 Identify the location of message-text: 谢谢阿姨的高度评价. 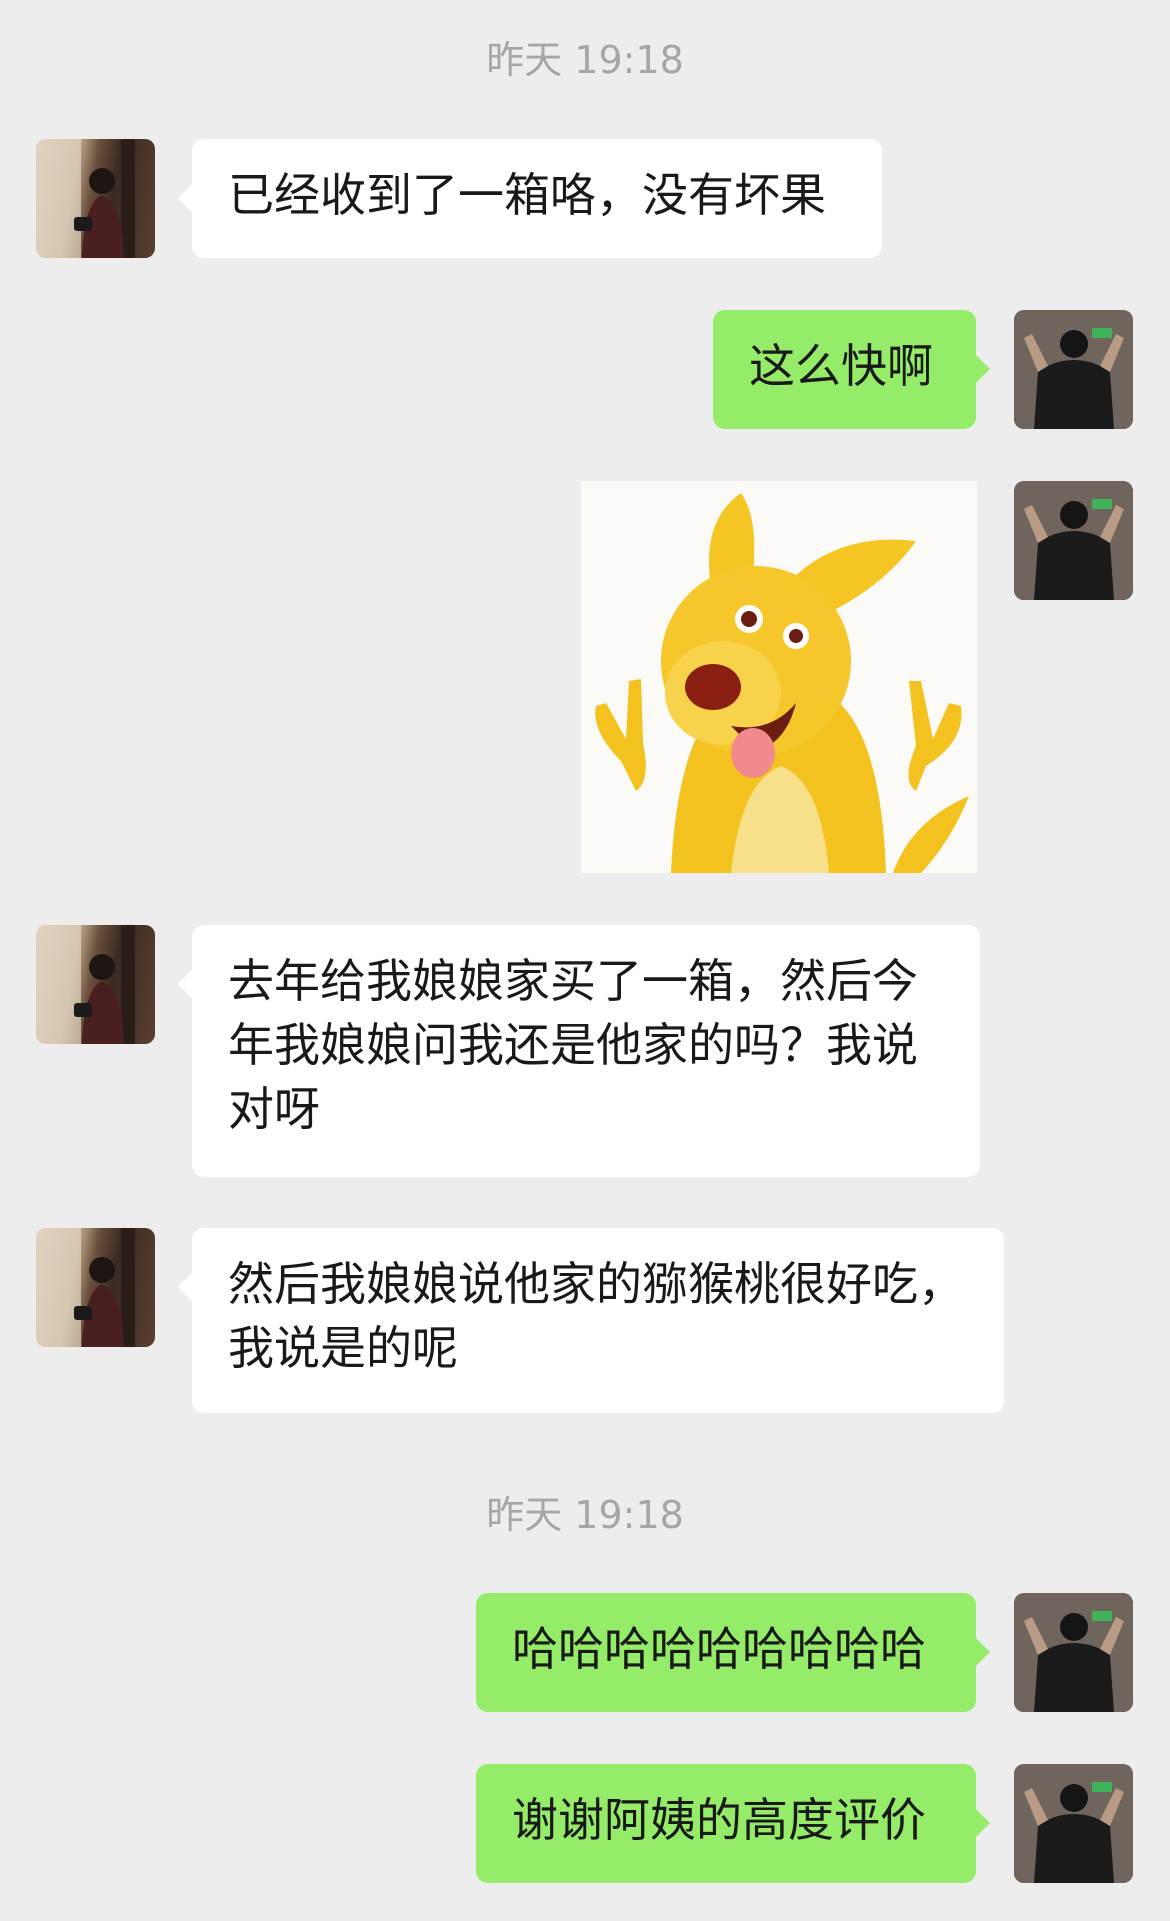
(719, 1820).